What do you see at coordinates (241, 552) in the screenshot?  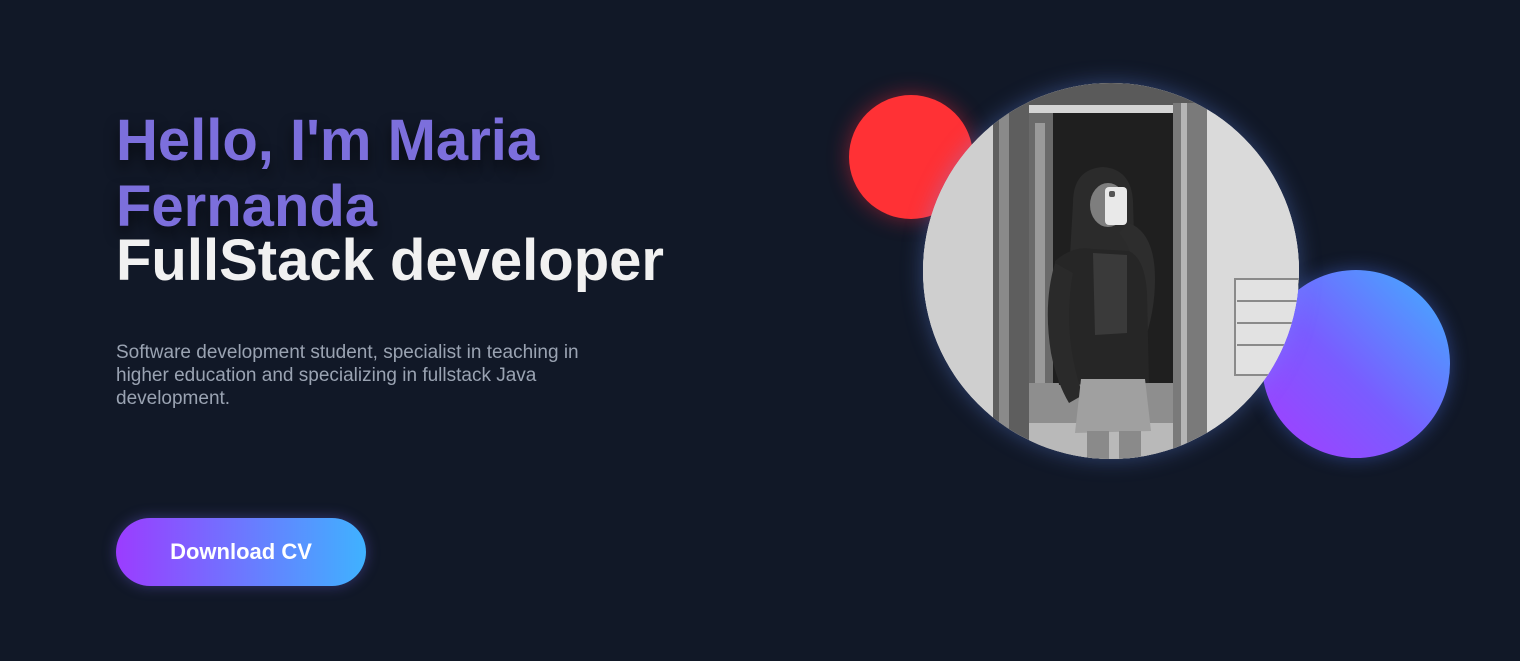 I see `download-cv-button: Download CV` at bounding box center [241, 552].